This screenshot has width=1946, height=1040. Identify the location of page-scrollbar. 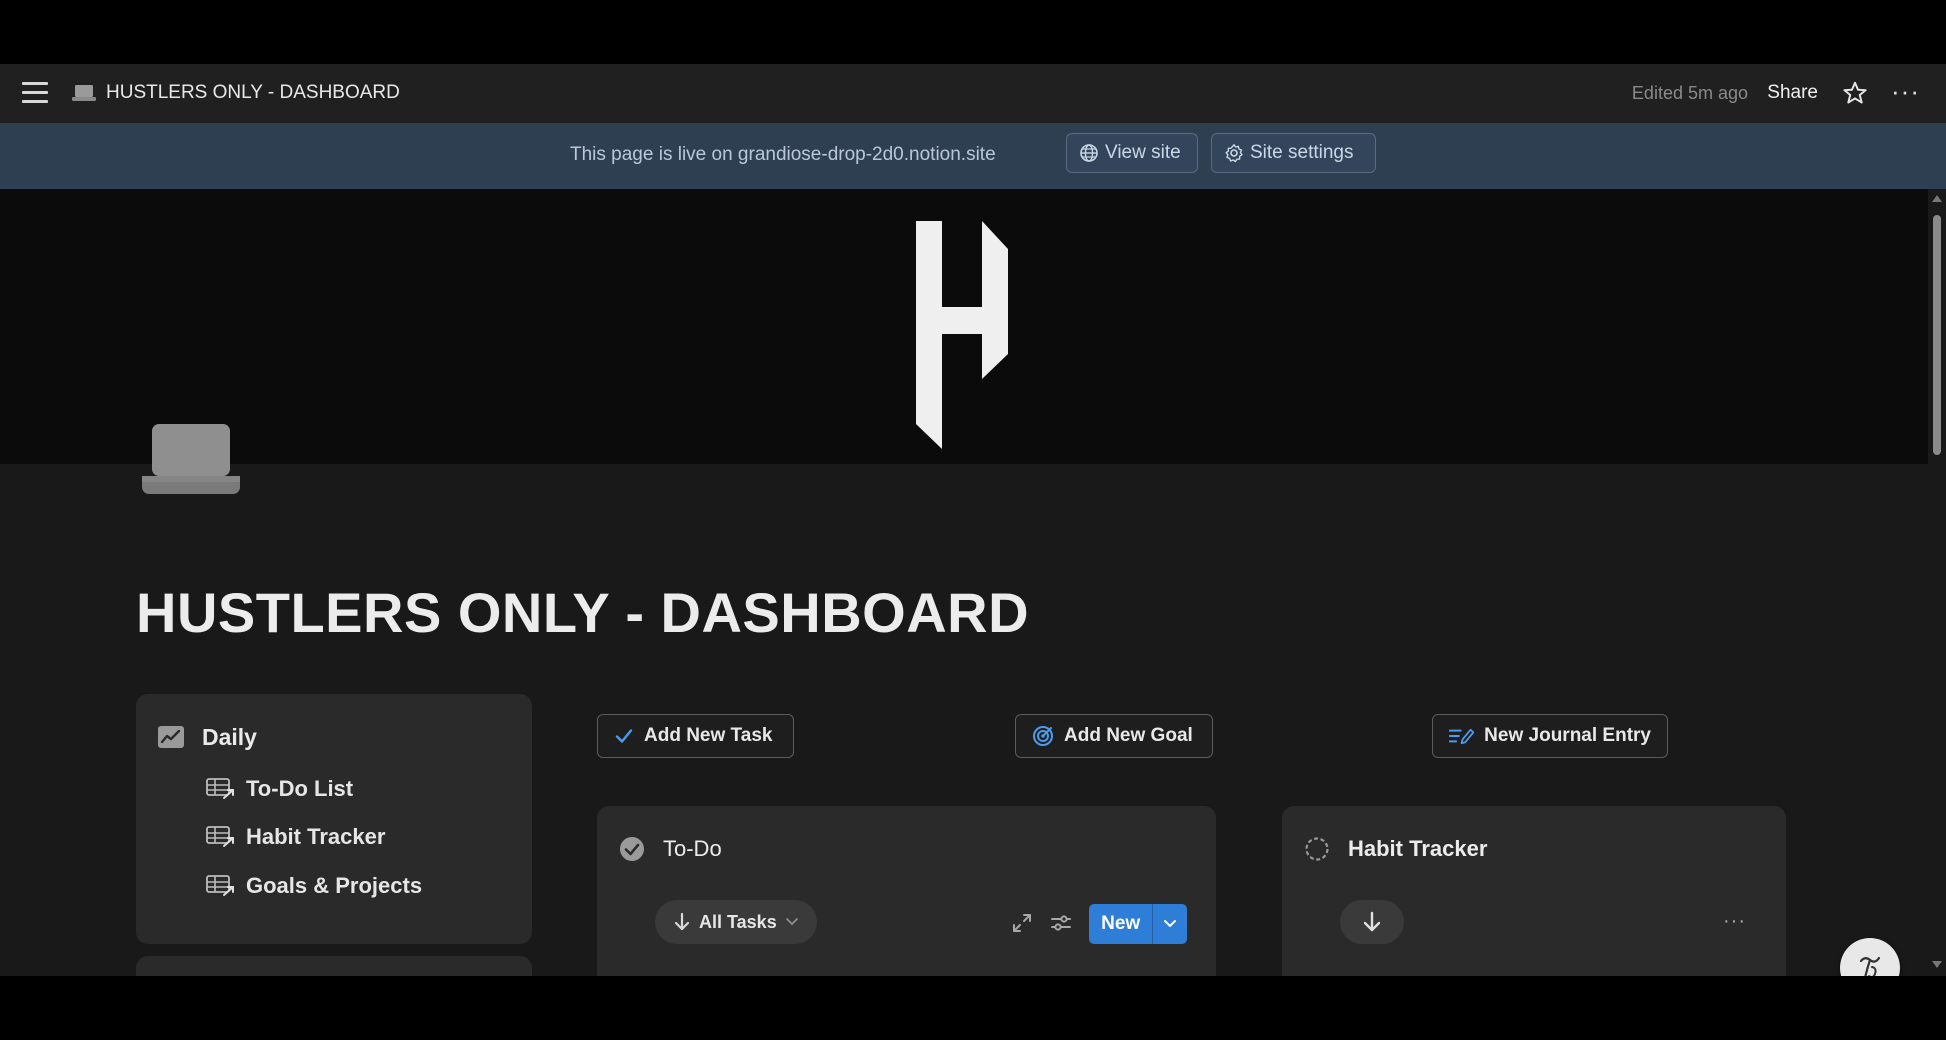
(1937, 582).